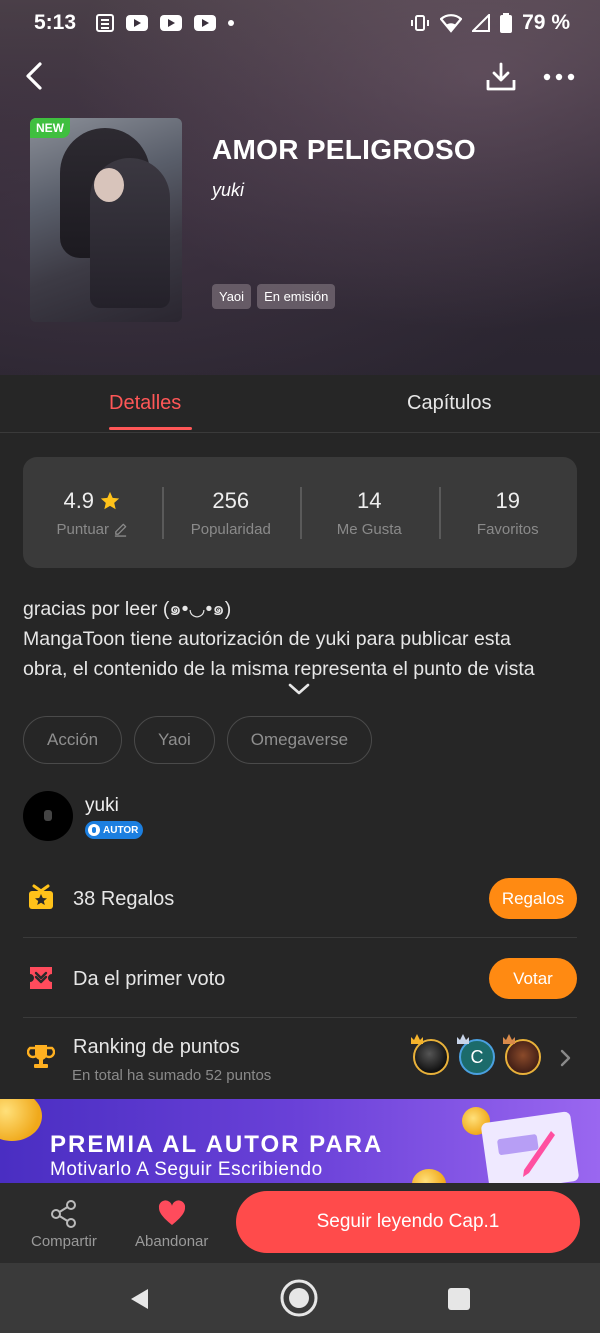  What do you see at coordinates (83, 529) in the screenshot?
I see `rating-label: Puntuar` at bounding box center [83, 529].